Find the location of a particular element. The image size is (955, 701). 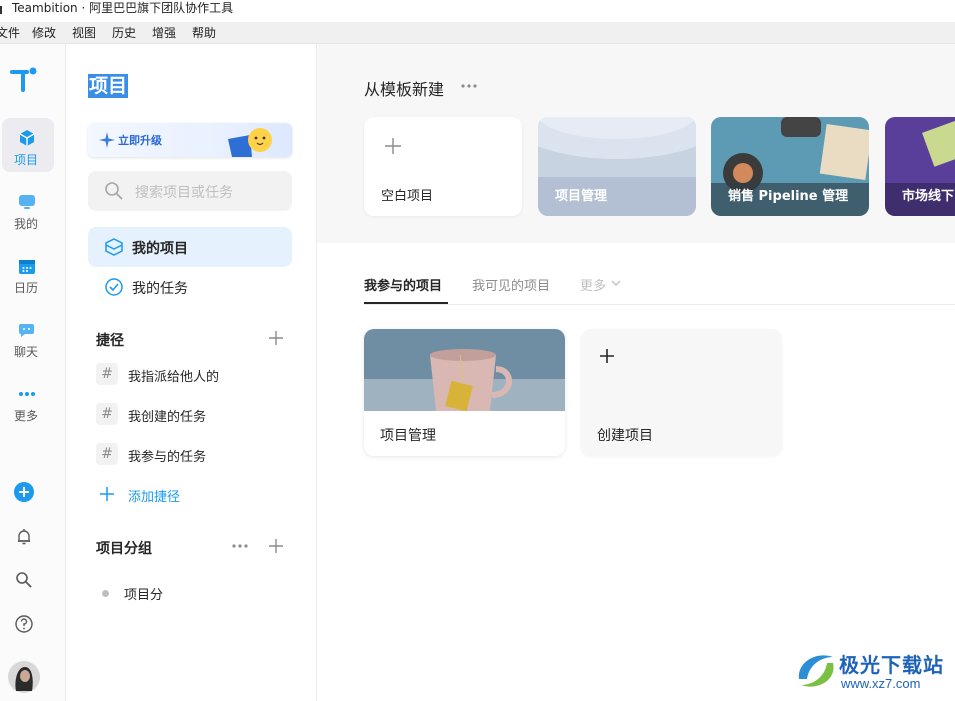

search-placeholder: 搜索项目或任务 is located at coordinates (184, 193).